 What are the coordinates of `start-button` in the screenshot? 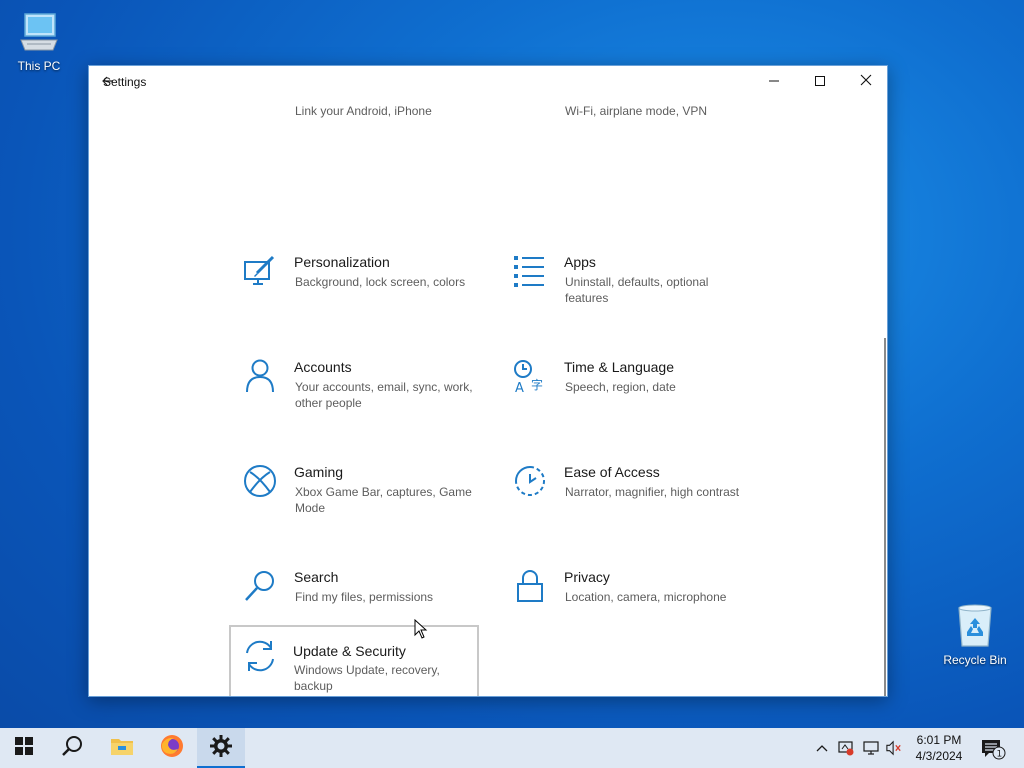 It's located at (24, 748).